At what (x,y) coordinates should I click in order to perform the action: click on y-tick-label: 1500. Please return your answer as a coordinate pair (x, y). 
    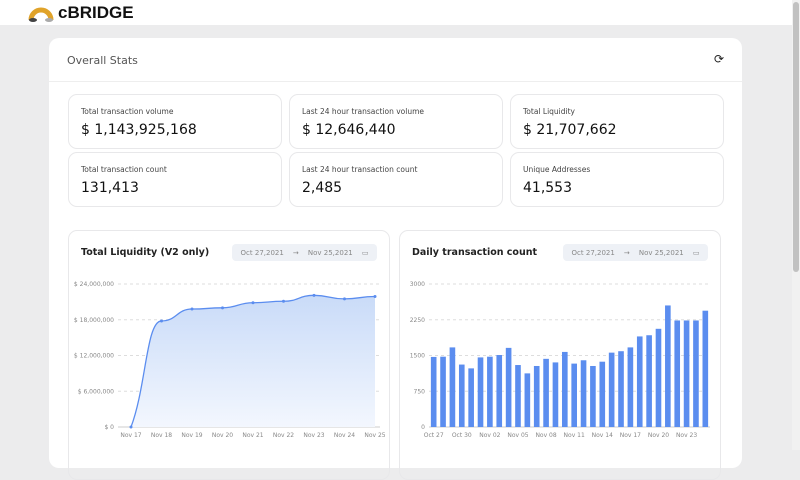
    Looking at the image, I should click on (417, 356).